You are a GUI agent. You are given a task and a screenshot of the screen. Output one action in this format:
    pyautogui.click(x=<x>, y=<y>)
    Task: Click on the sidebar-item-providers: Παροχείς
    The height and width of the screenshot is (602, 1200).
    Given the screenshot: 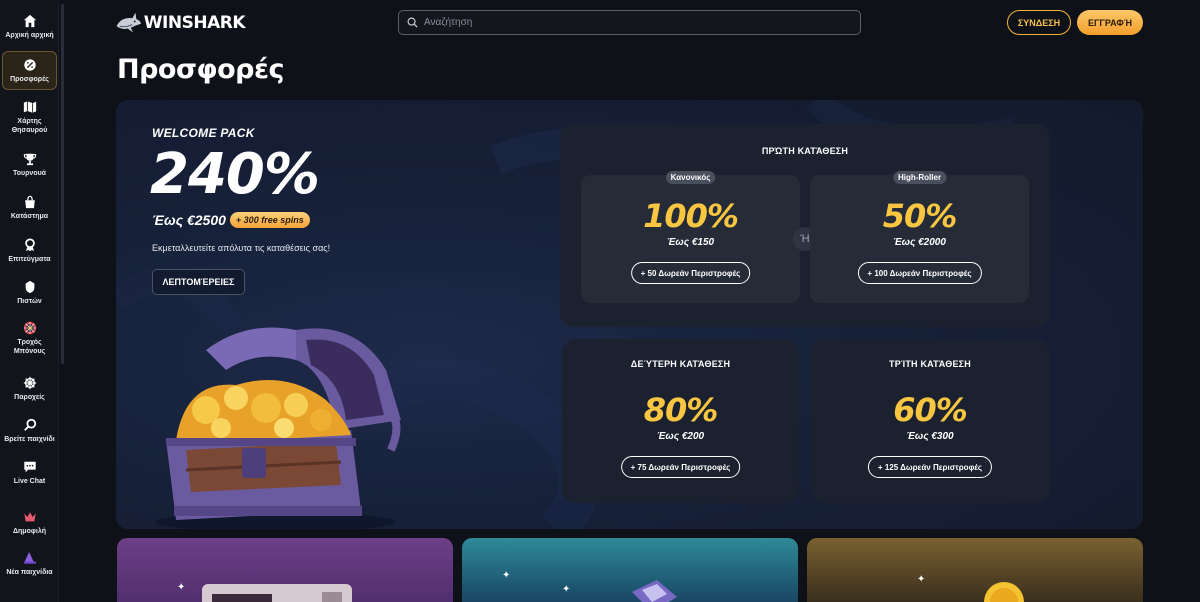 What is the action you would take?
    pyautogui.click(x=29, y=389)
    